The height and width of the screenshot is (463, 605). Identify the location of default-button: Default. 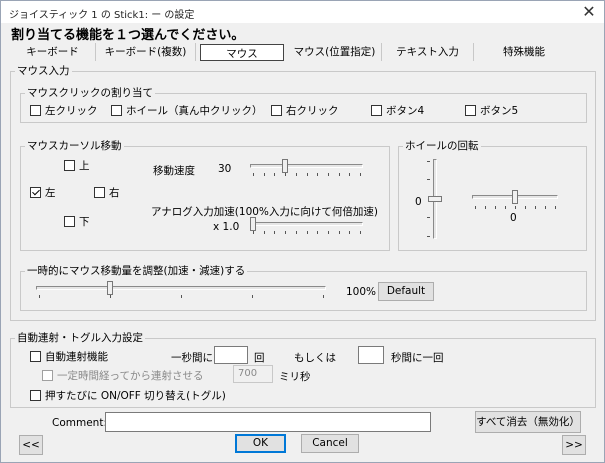
(406, 291).